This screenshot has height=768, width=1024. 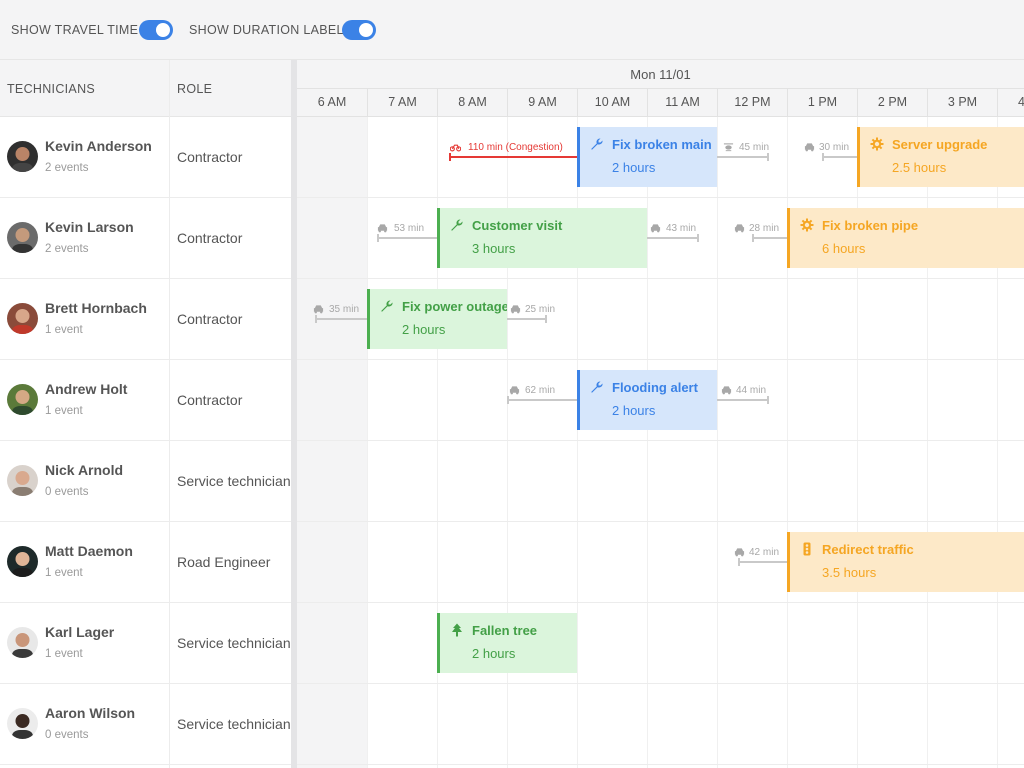 What do you see at coordinates (80, 632) in the screenshot?
I see `technician-name: Karl Lager` at bounding box center [80, 632].